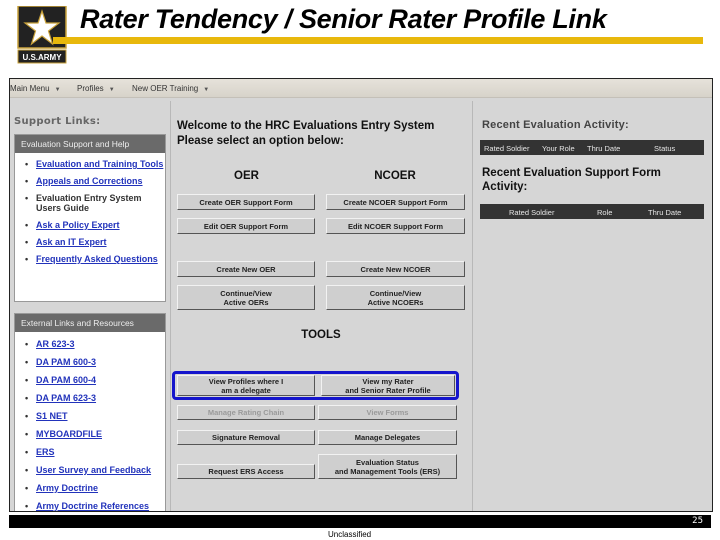  What do you see at coordinates (57, 121) in the screenshot?
I see `support-links-label: Support Links:` at bounding box center [57, 121].